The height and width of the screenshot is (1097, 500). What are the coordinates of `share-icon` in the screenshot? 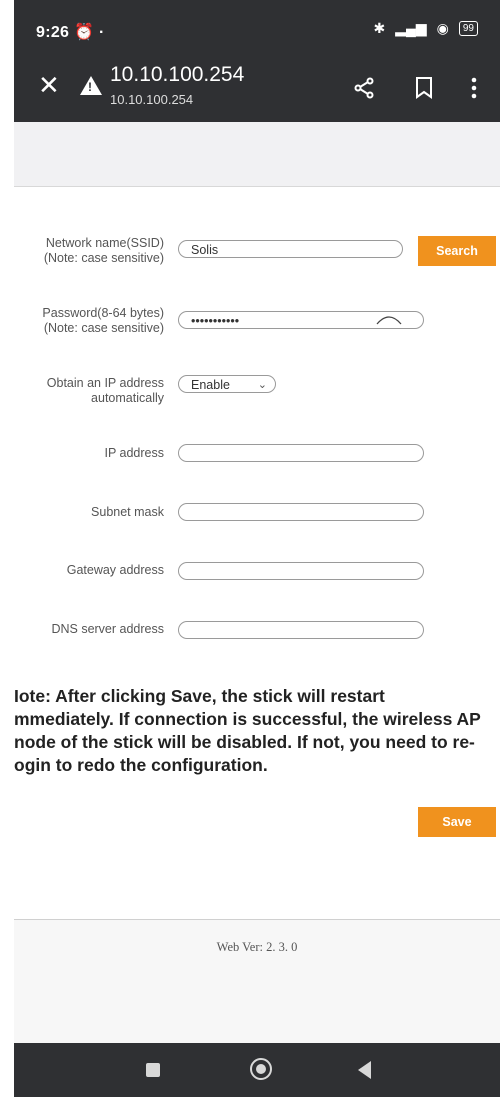 It's located at (364, 90).